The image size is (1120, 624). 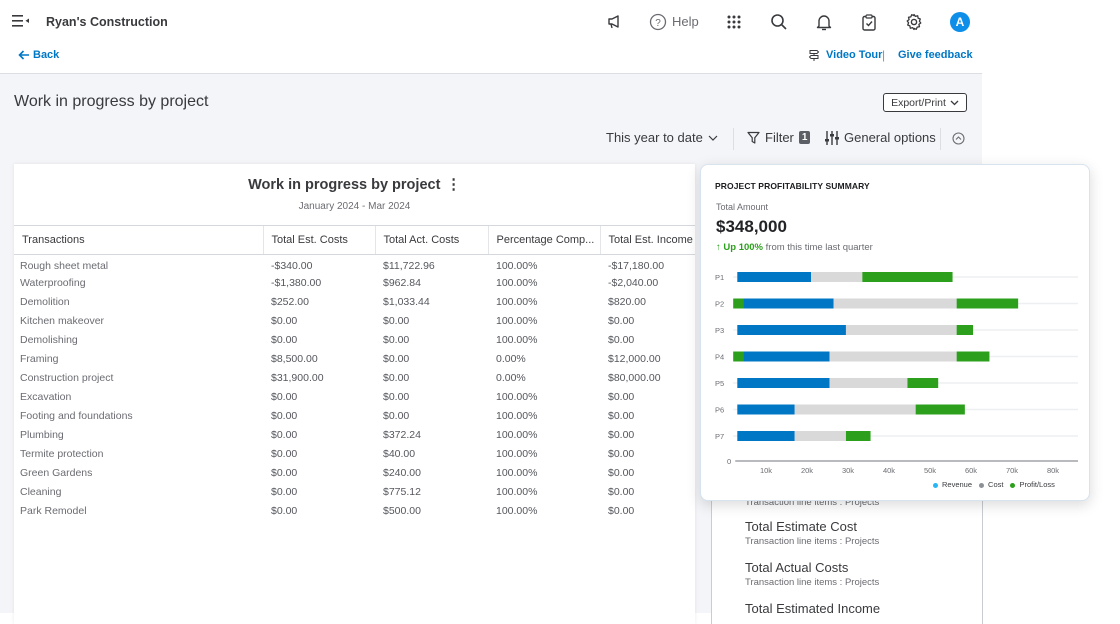 What do you see at coordinates (354, 397) in the screenshot?
I see `table-row: Excavation $0.00 $0.00 100.00% $0.00` at bounding box center [354, 397].